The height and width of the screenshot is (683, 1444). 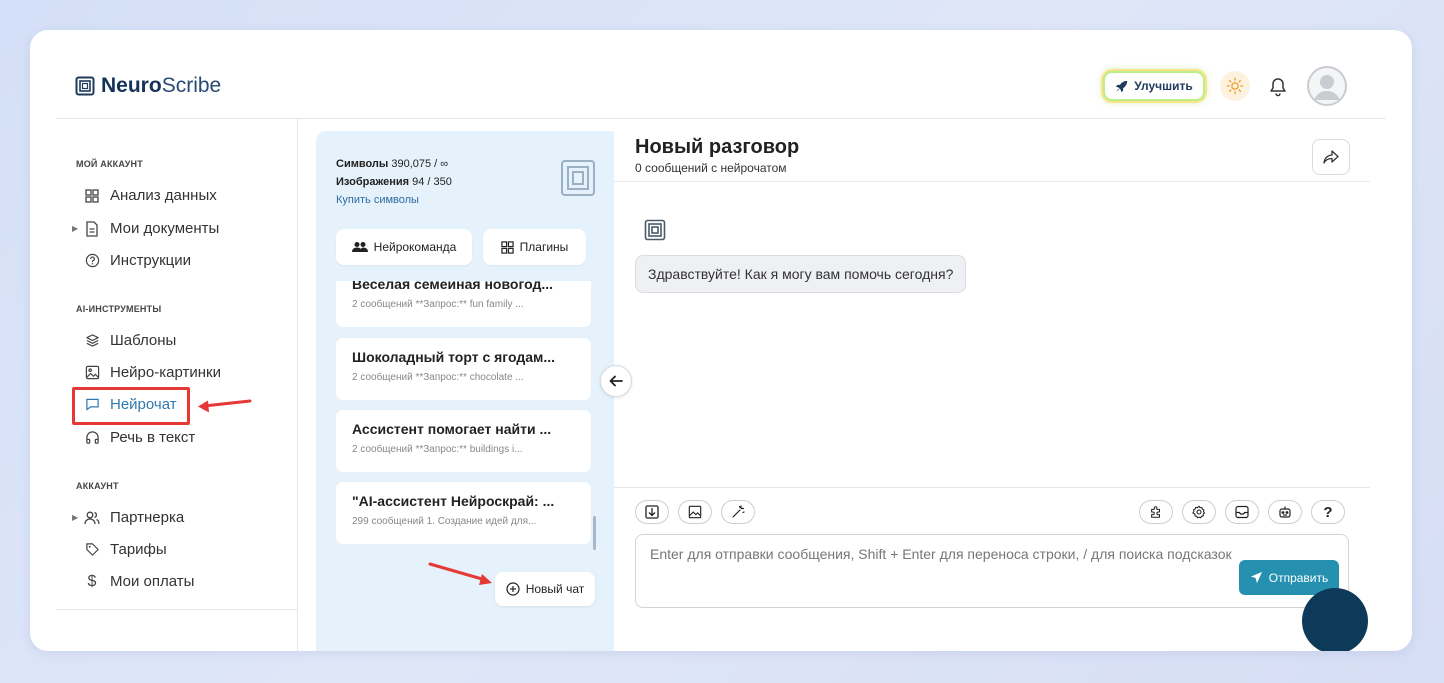 I want to click on logo: NeuroScribe, so click(x=148, y=86).